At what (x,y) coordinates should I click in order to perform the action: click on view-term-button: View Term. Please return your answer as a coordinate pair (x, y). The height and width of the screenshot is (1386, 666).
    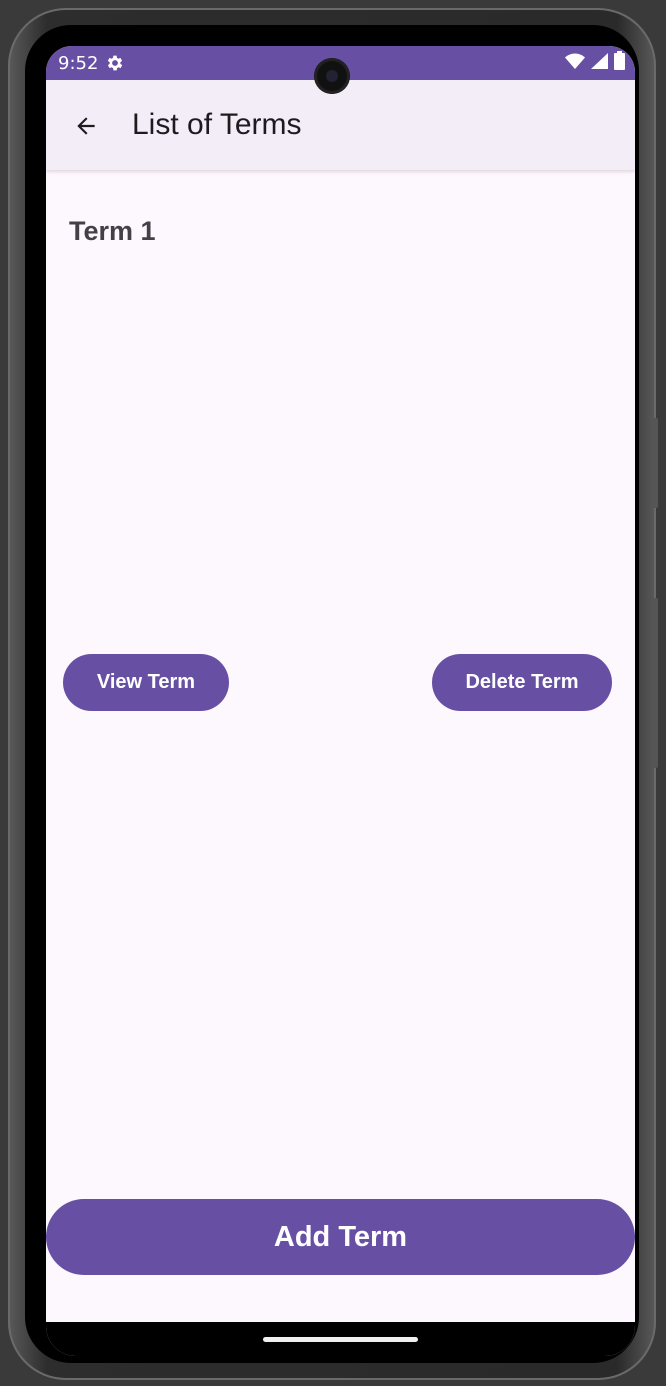
    Looking at the image, I should click on (146, 682).